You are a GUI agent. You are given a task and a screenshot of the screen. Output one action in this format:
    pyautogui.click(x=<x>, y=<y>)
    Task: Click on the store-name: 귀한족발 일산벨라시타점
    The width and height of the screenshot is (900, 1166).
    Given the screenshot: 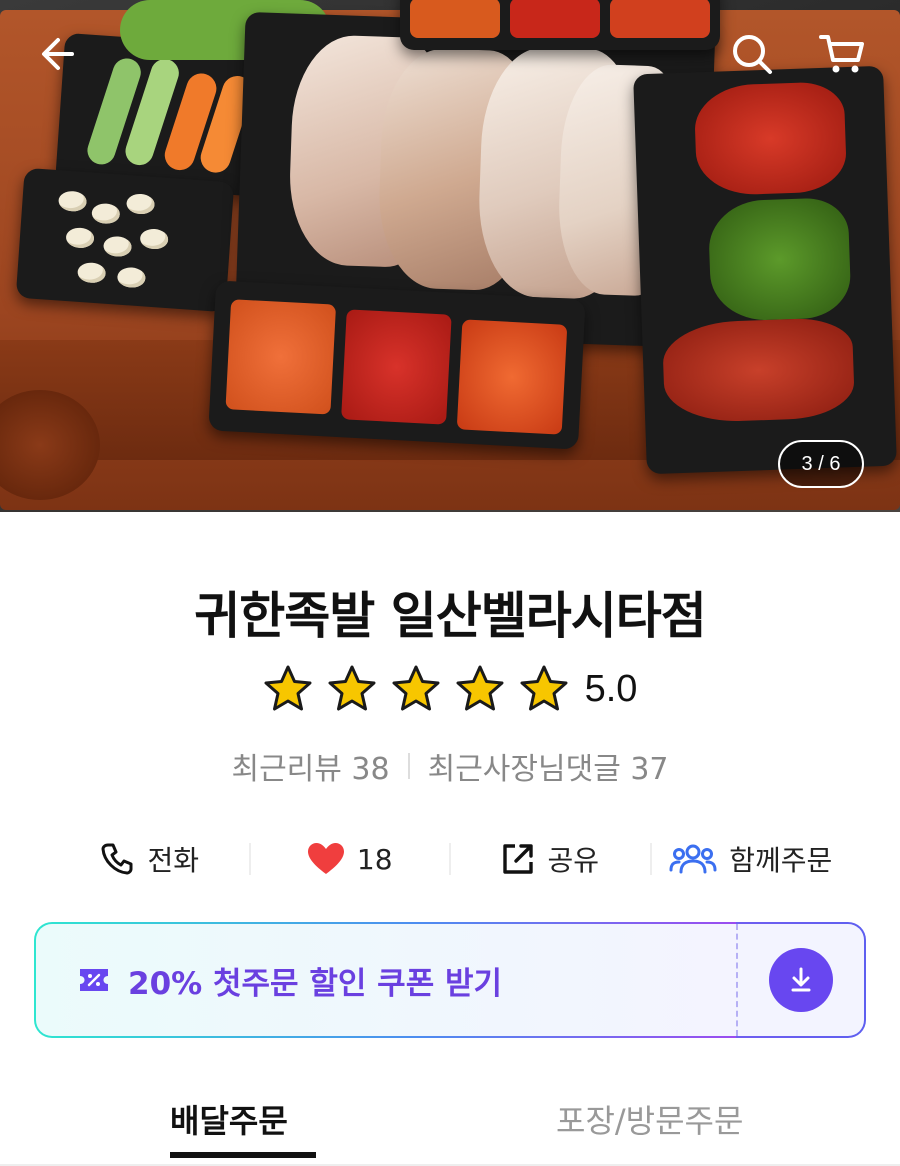 What is the action you would take?
    pyautogui.click(x=450, y=616)
    